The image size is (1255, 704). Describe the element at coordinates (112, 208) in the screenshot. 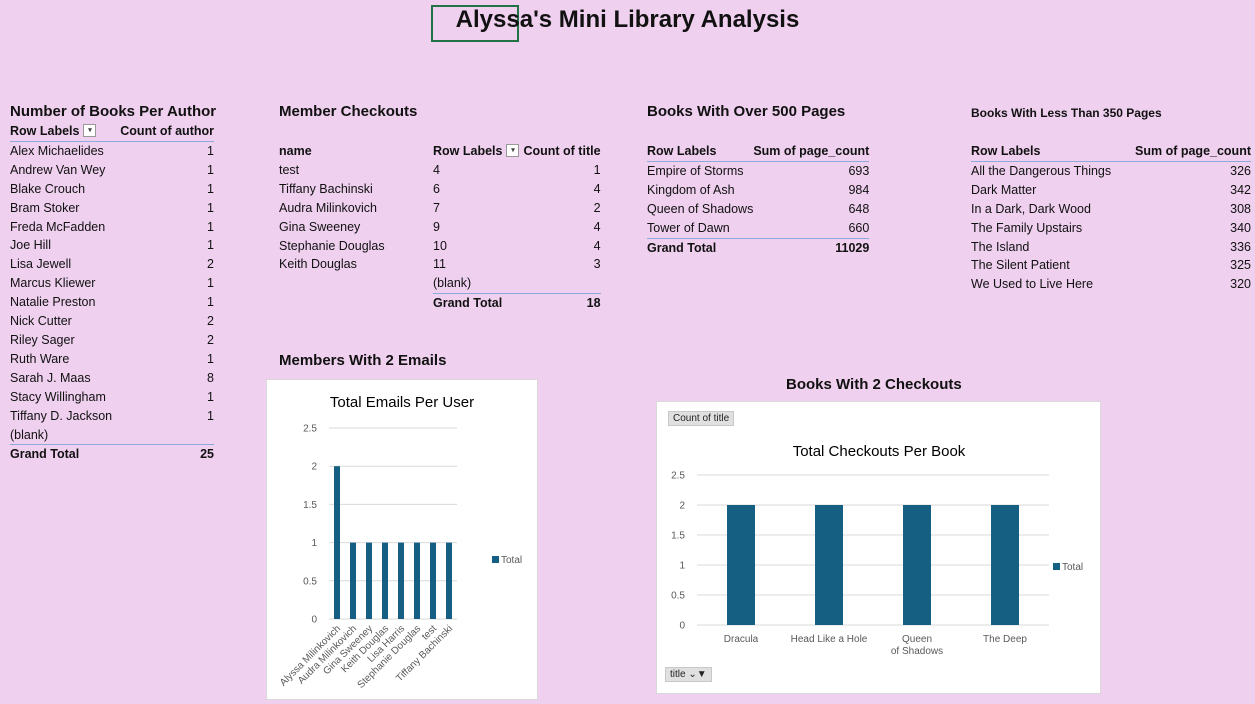

I see `table-row: Bram Stoker 1` at that location.